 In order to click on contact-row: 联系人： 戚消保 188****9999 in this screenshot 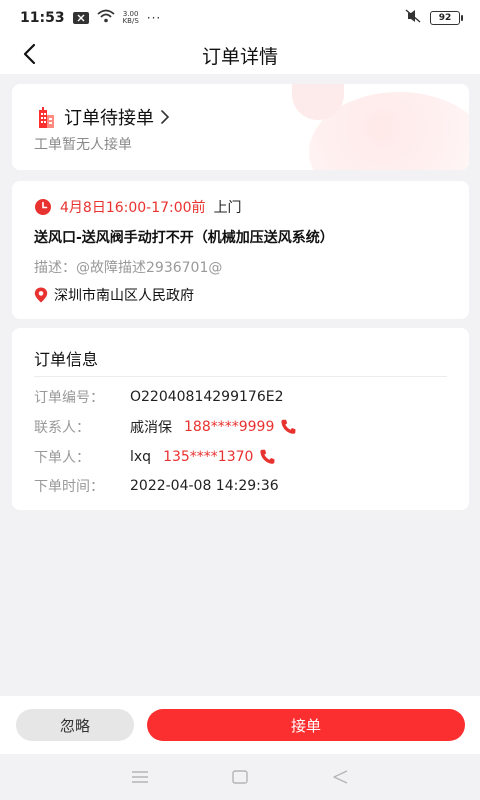, I will do `click(166, 427)`.